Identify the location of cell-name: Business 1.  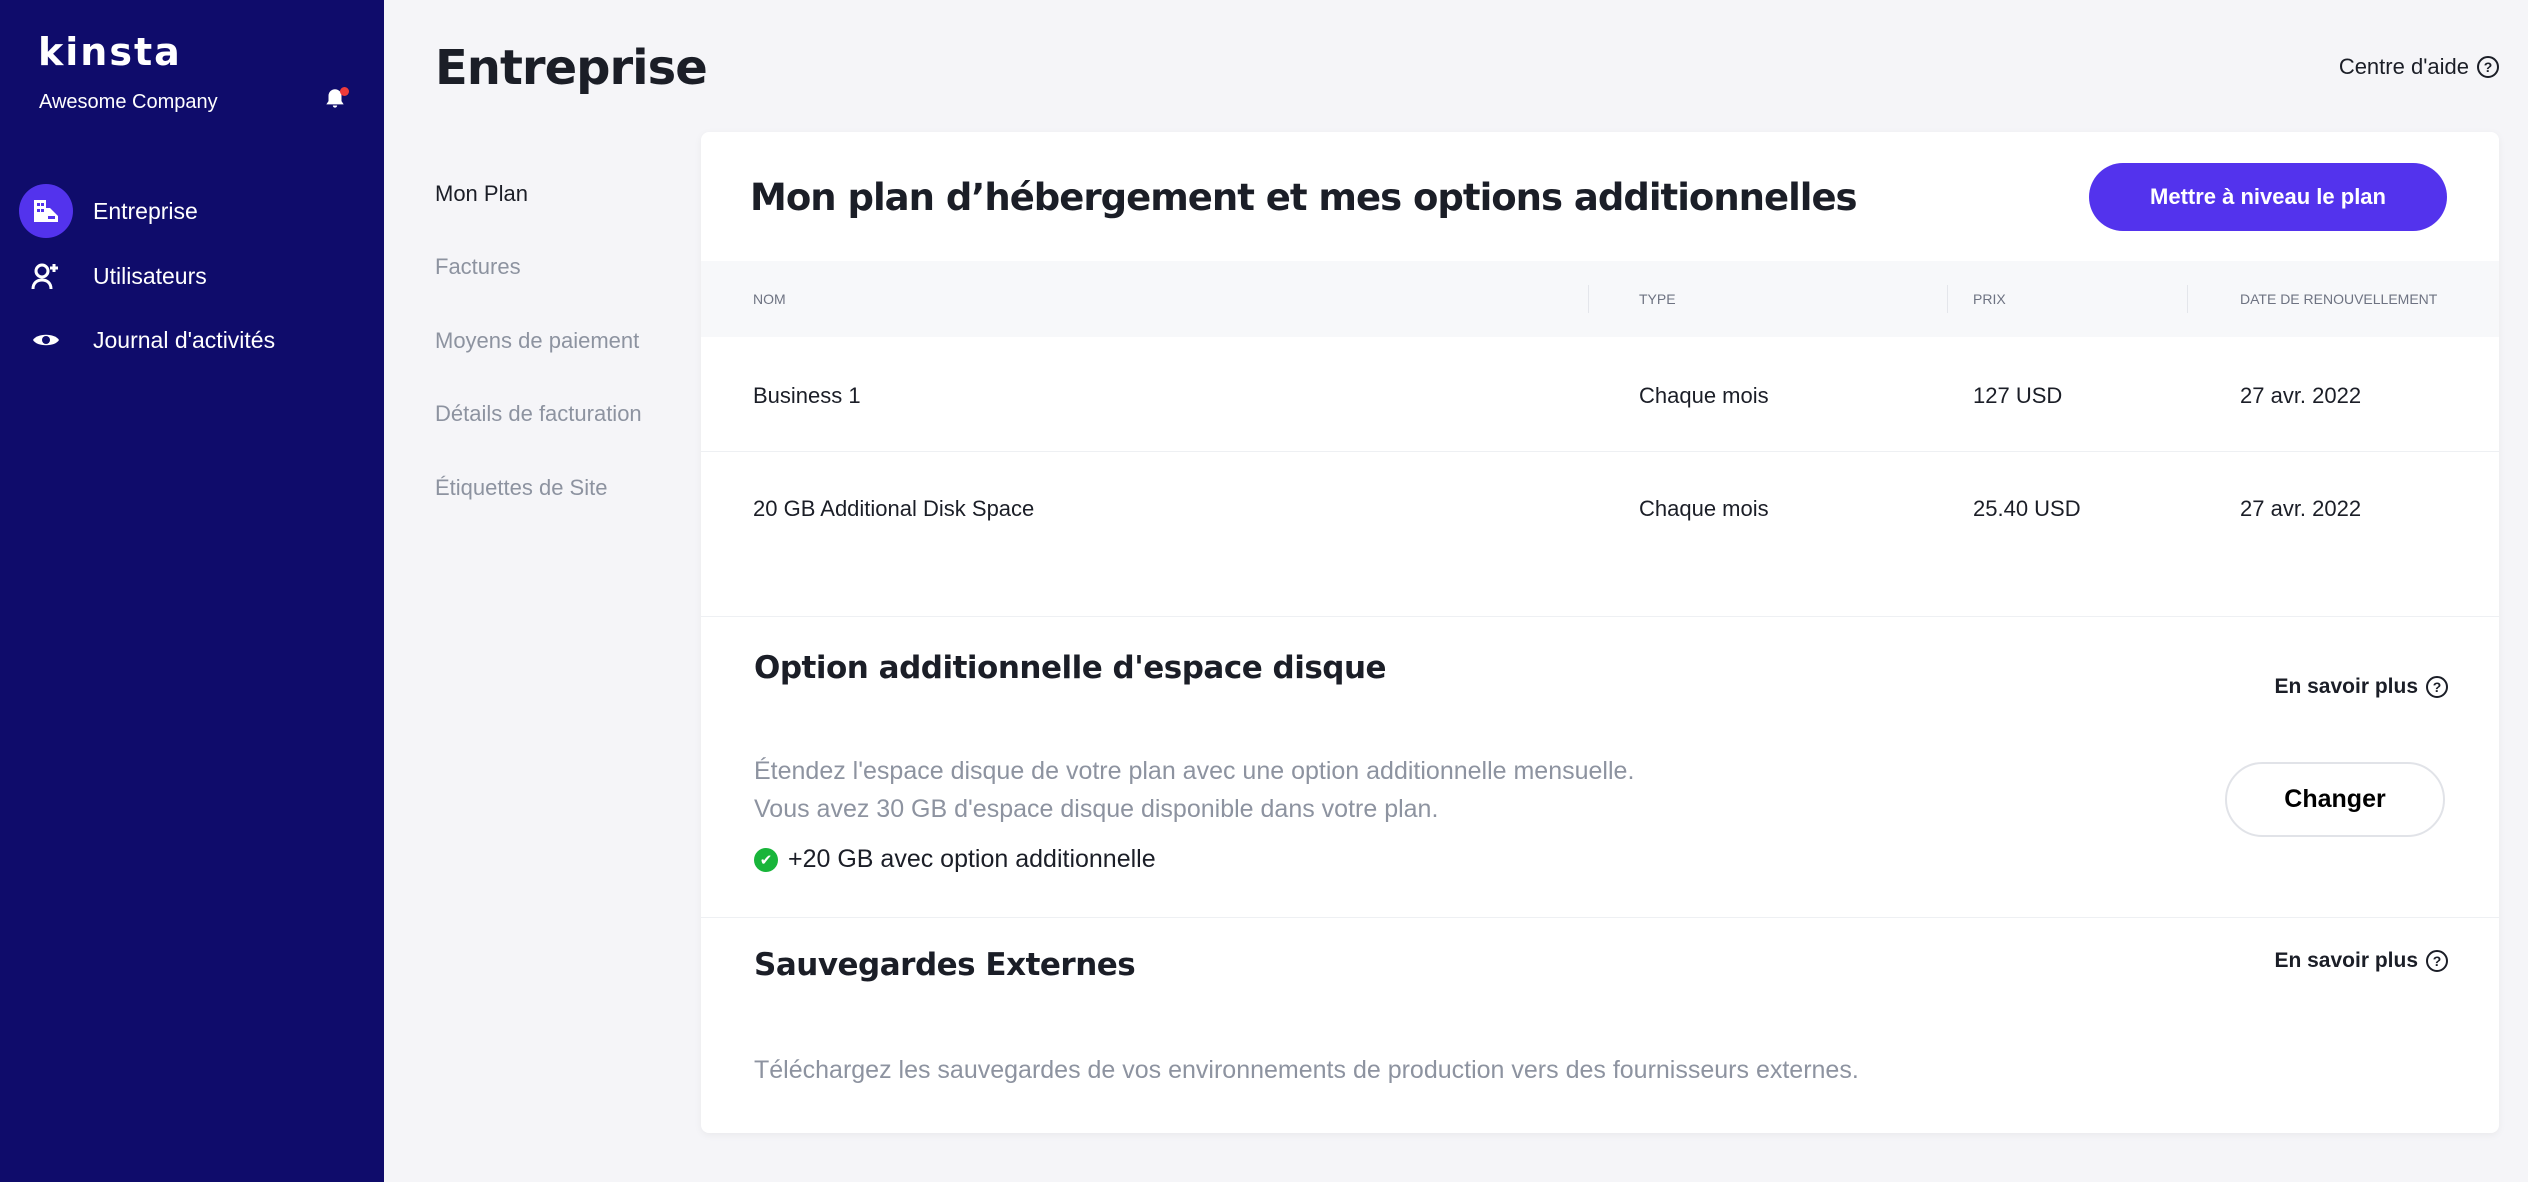
(807, 395).